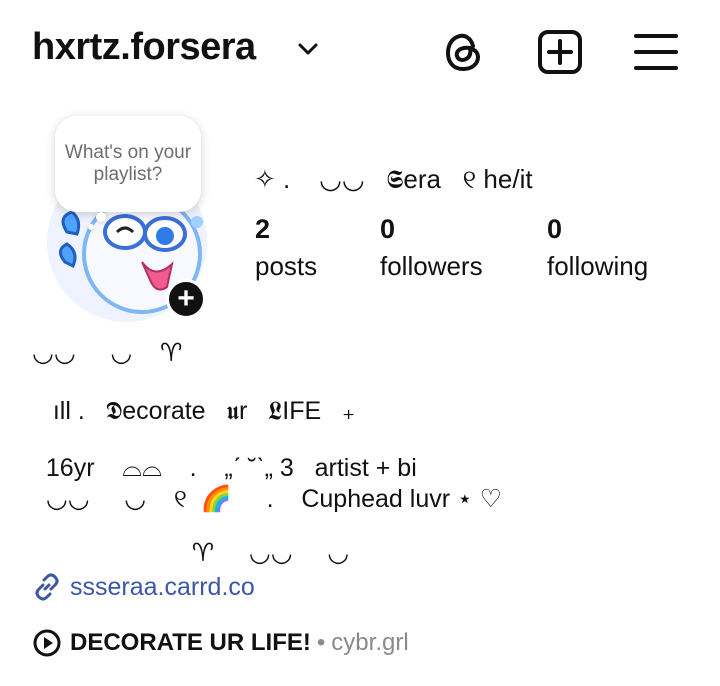 The height and width of the screenshot is (686, 720). Describe the element at coordinates (47, 643) in the screenshot. I see `play-icon` at that location.